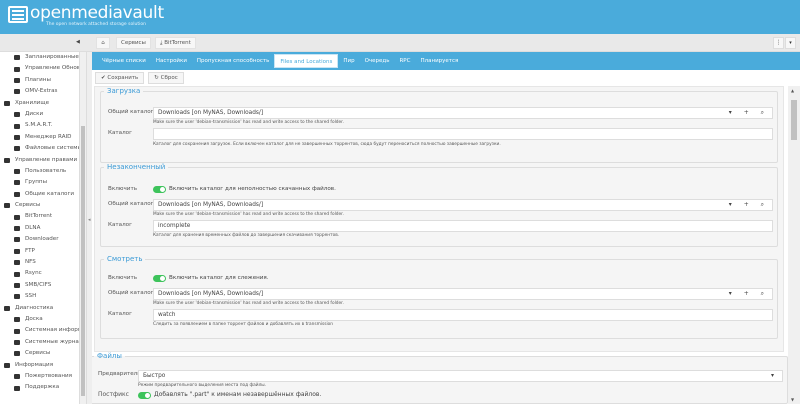 Image resolution: width=800 pixels, height=404 pixels. What do you see at coordinates (39, 296) in the screenshot?
I see `sidebar-item: SSH` at bounding box center [39, 296].